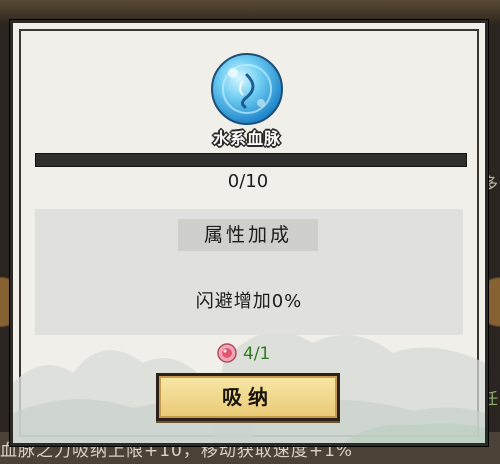 This screenshot has width=500, height=464. I want to click on bloodline-progress-bar, so click(251, 160).